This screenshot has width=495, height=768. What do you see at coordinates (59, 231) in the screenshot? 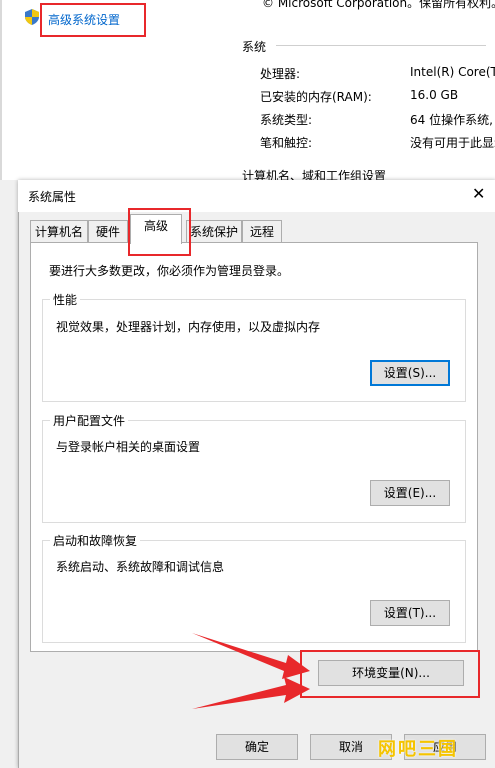
I see `tab-computer-name: 计算机名` at bounding box center [59, 231].